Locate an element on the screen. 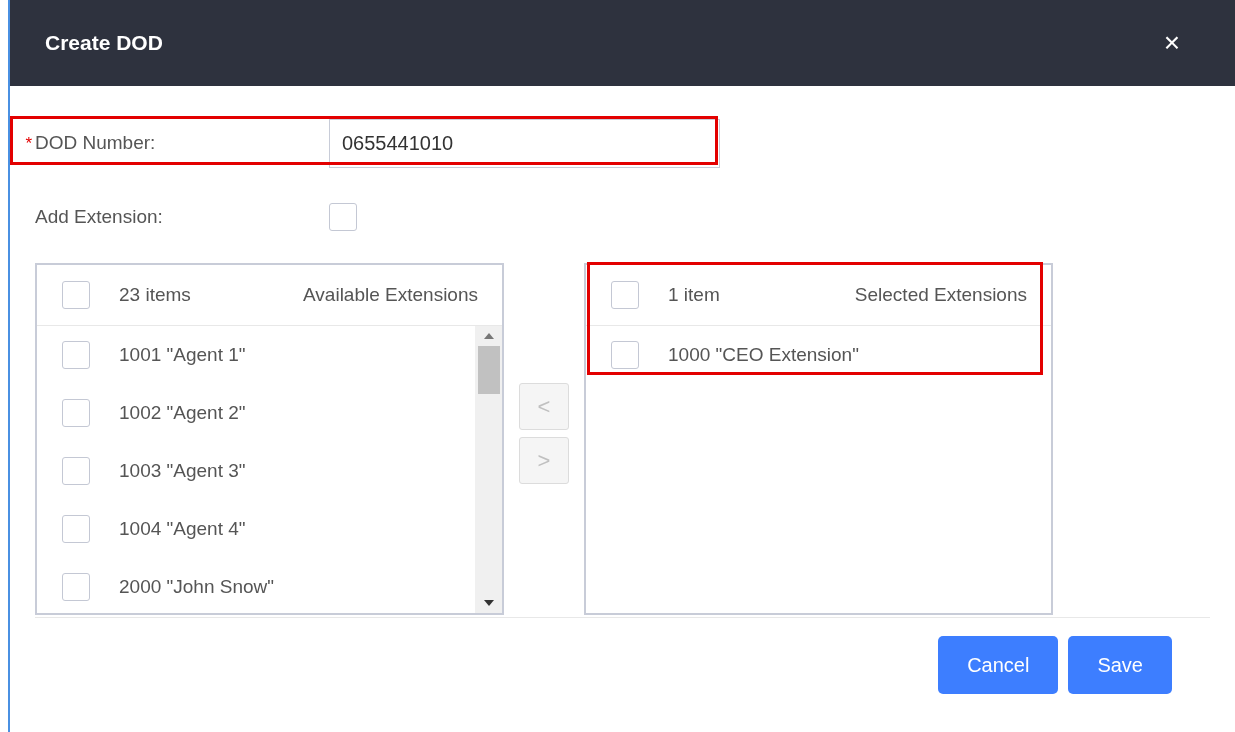 Image resolution: width=1235 pixels, height=732 pixels. field-label: DOD Number: is located at coordinates (96, 143).